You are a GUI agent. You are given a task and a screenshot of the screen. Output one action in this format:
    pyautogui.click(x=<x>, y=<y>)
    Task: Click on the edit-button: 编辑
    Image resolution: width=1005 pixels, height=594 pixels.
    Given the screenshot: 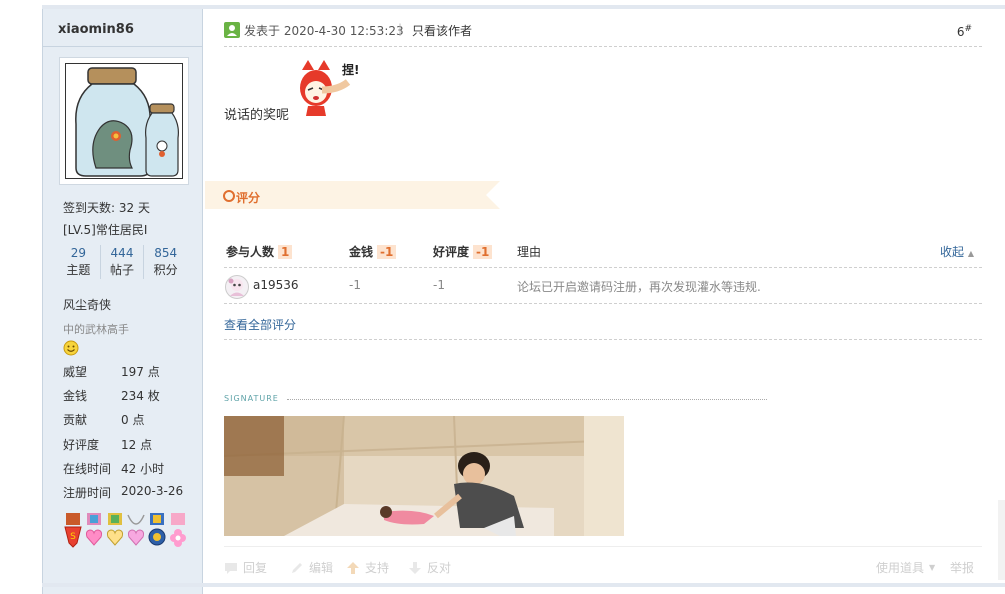 What is the action you would take?
    pyautogui.click(x=311, y=567)
    